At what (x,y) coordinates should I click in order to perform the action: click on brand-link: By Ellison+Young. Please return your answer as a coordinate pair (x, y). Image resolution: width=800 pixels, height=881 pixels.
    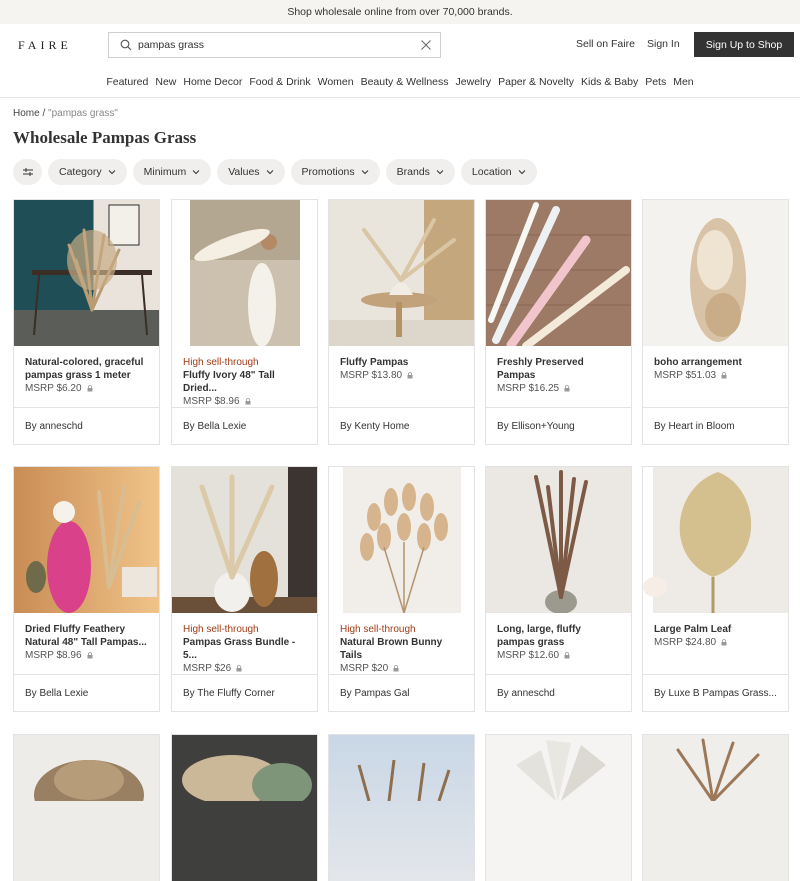
    Looking at the image, I should click on (558, 426).